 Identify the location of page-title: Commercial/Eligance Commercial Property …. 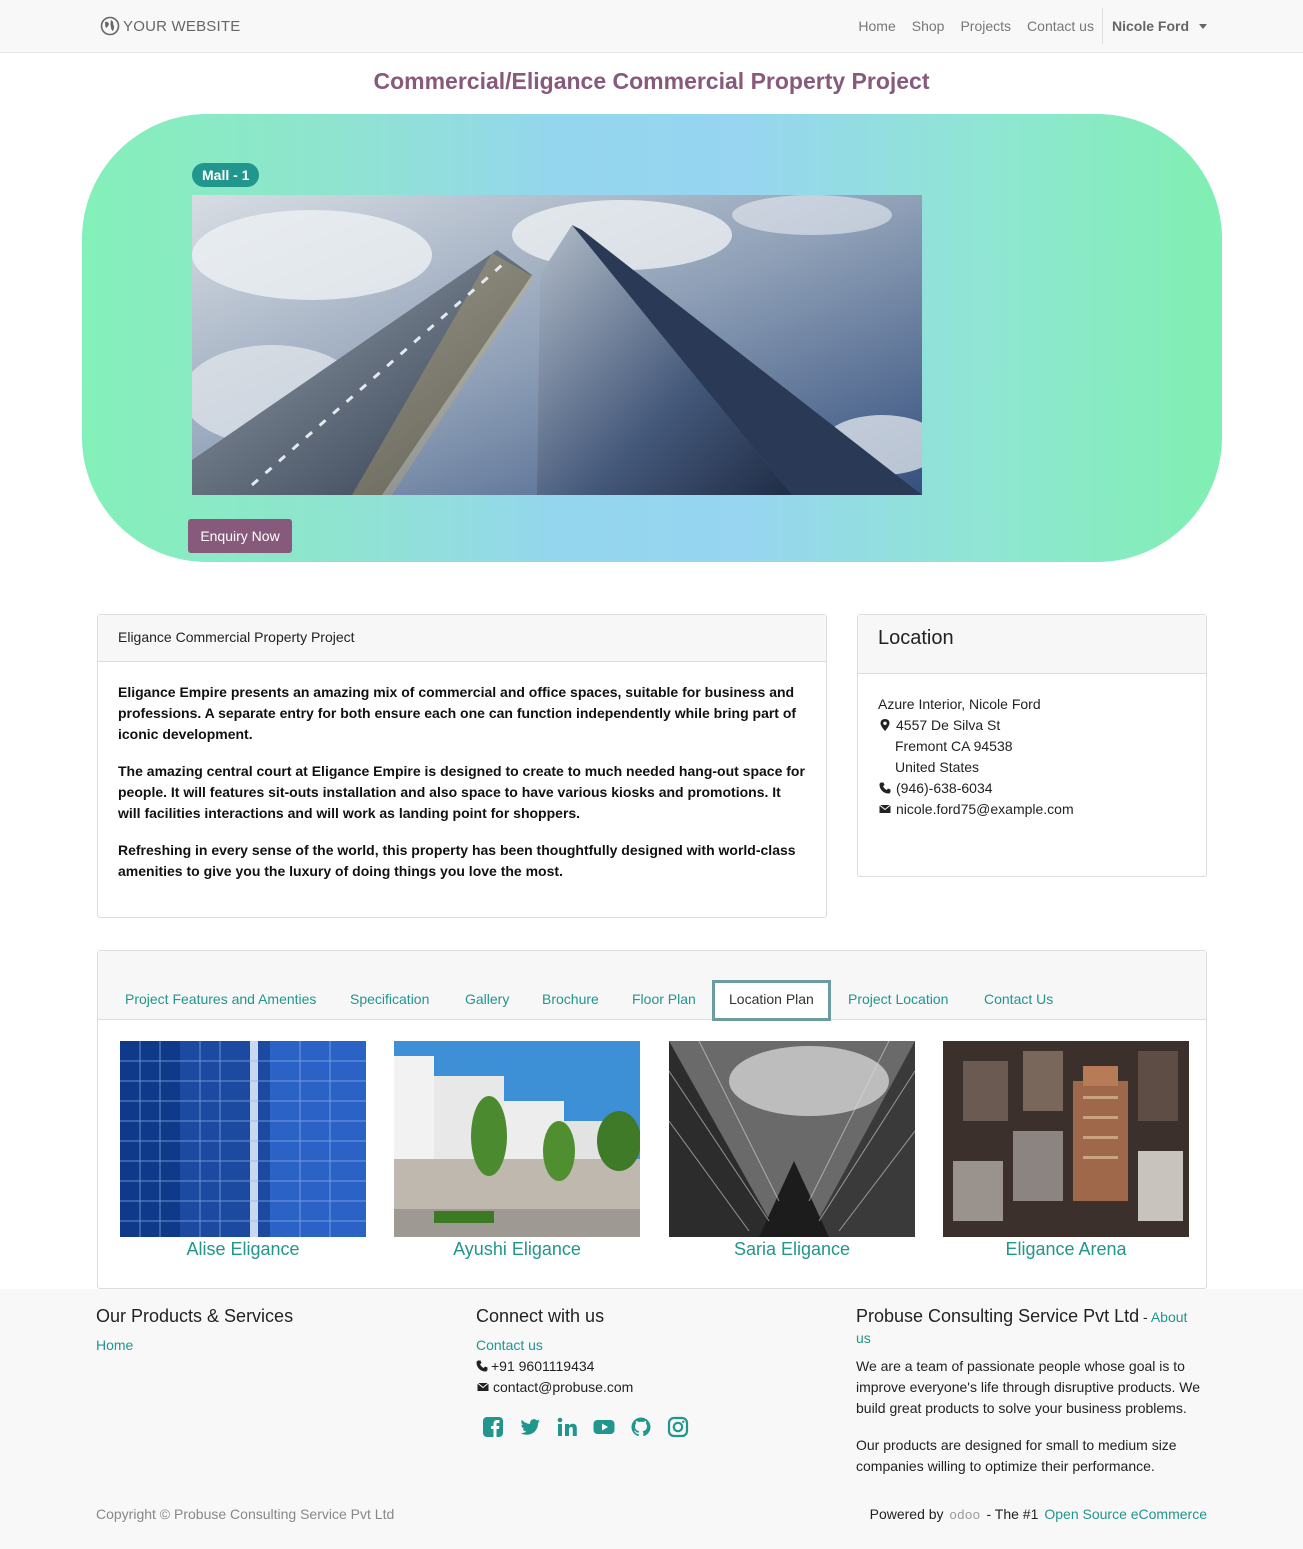
(651, 81).